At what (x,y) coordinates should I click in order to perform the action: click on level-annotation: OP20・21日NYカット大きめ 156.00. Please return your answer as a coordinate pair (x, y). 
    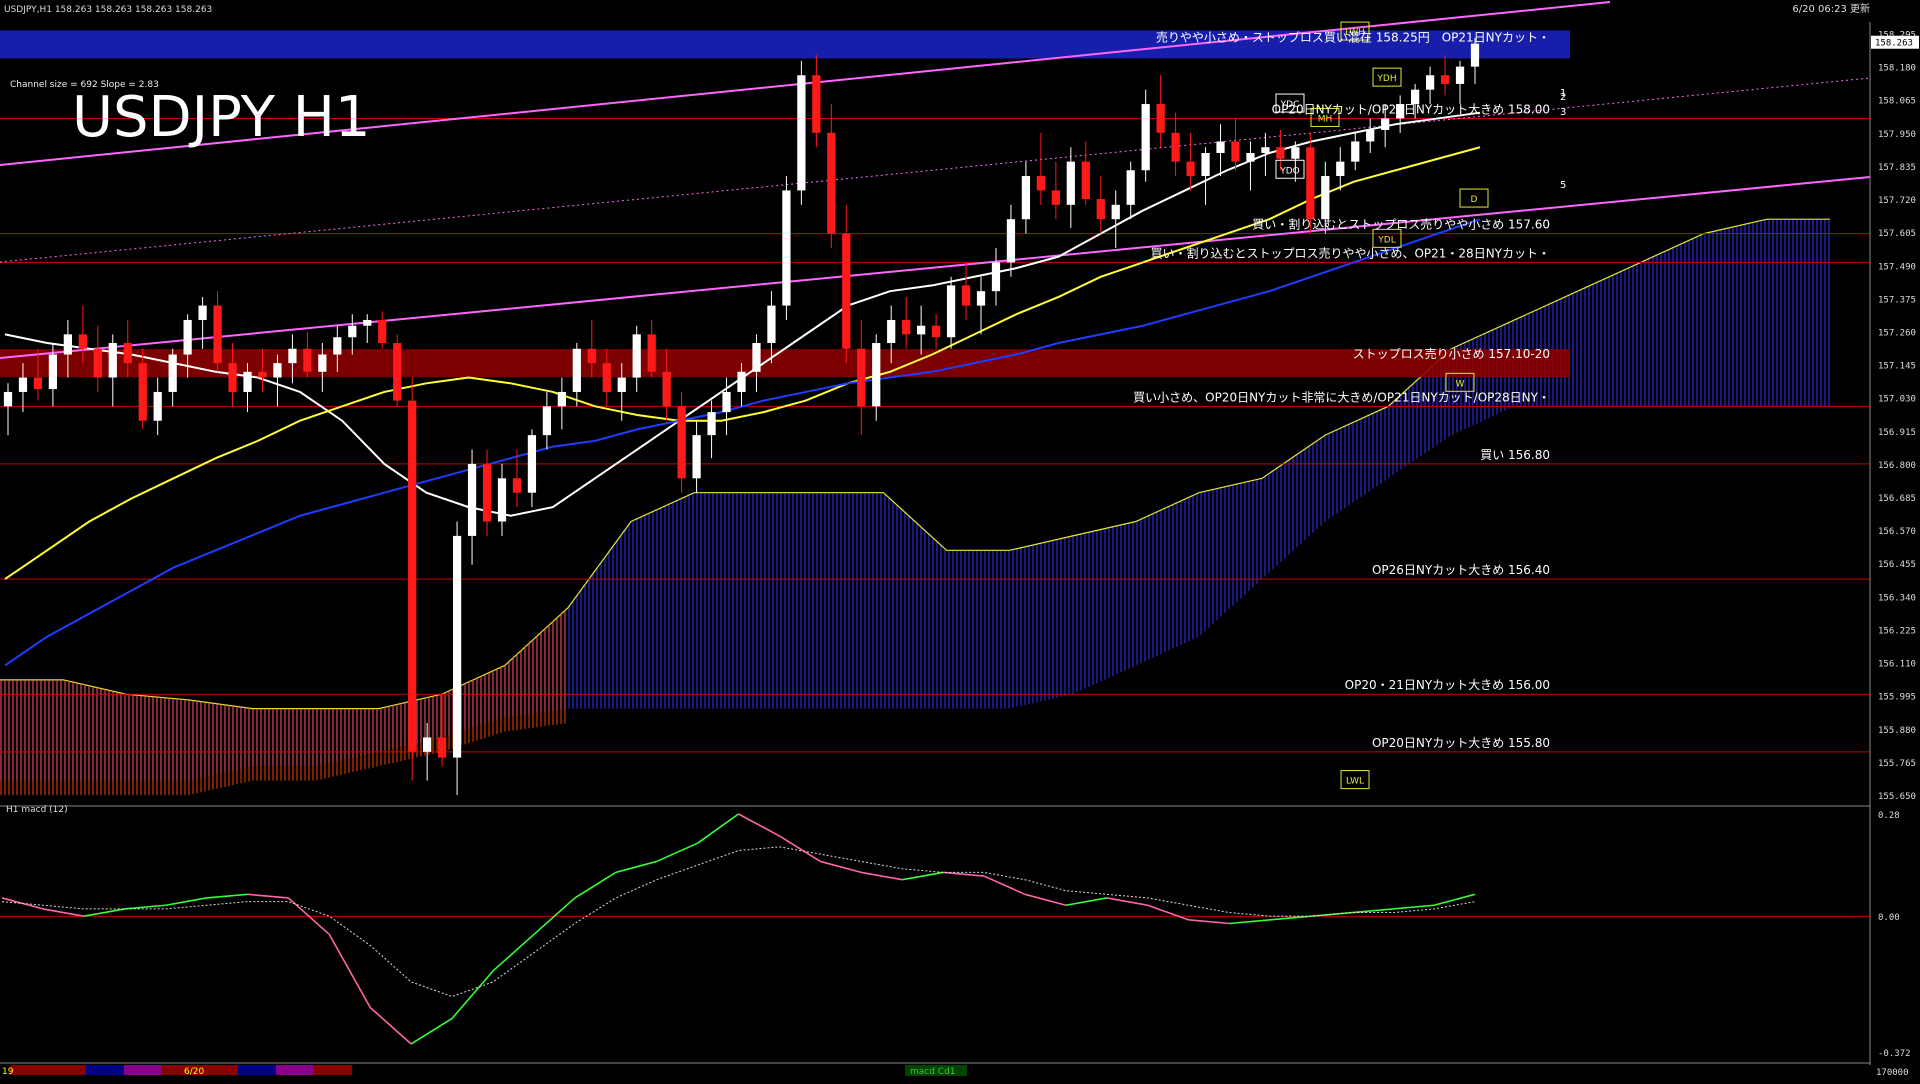
    Looking at the image, I should click on (1447, 685).